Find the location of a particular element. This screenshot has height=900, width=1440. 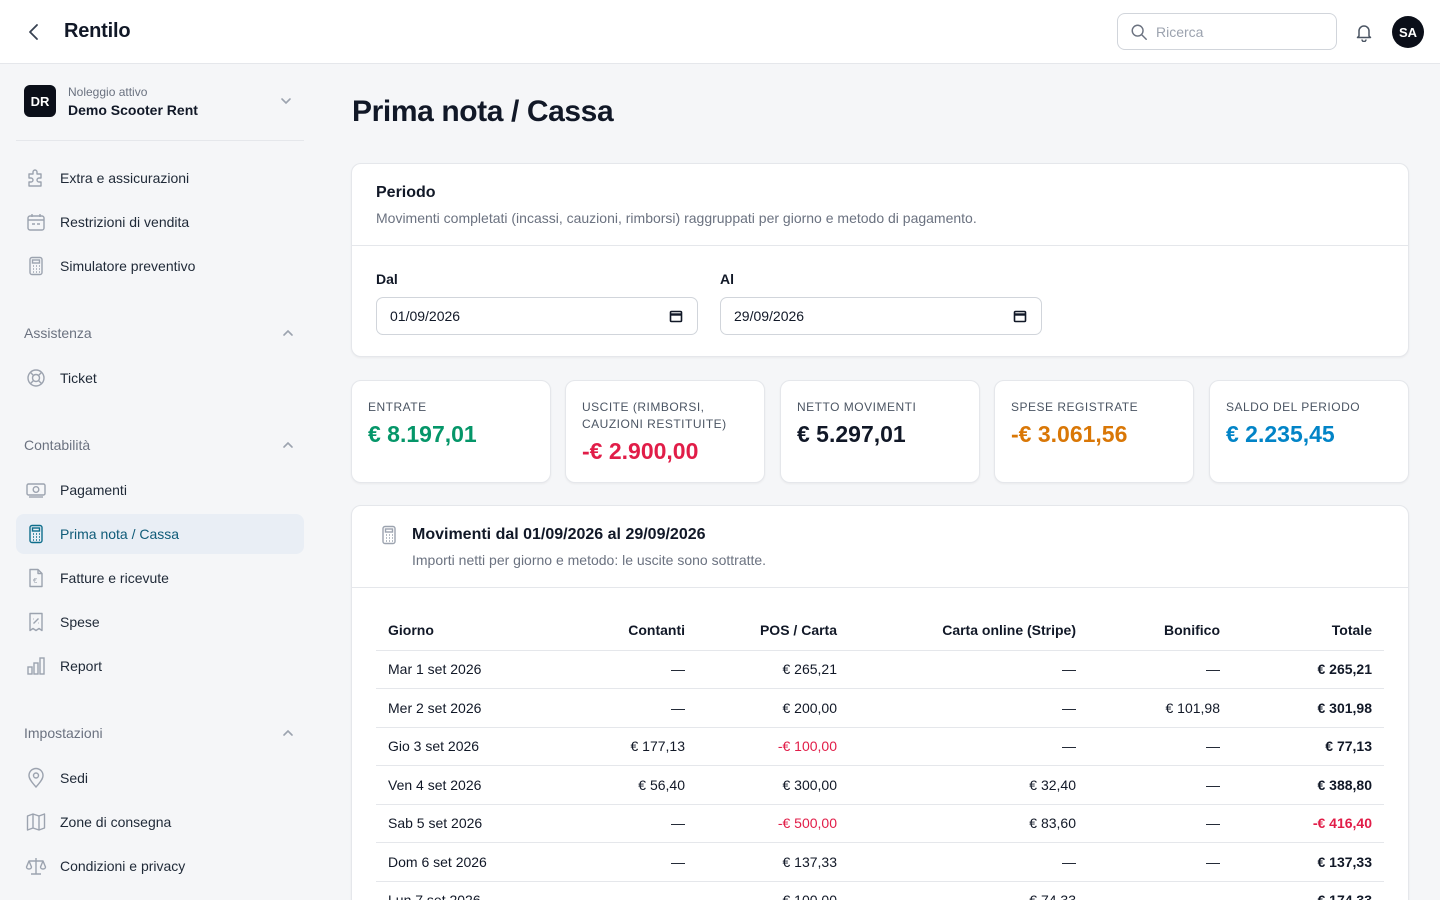

sidebar-item-spese: Spese is located at coordinates (160, 622).